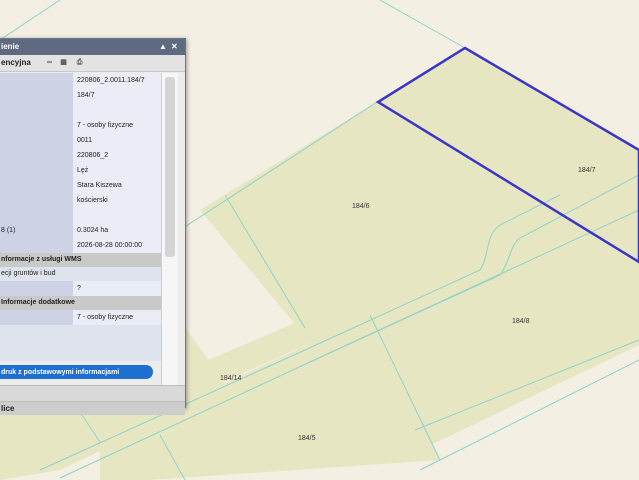  I want to click on attribute-value: 220806_2.0011.184/7, so click(117, 80).